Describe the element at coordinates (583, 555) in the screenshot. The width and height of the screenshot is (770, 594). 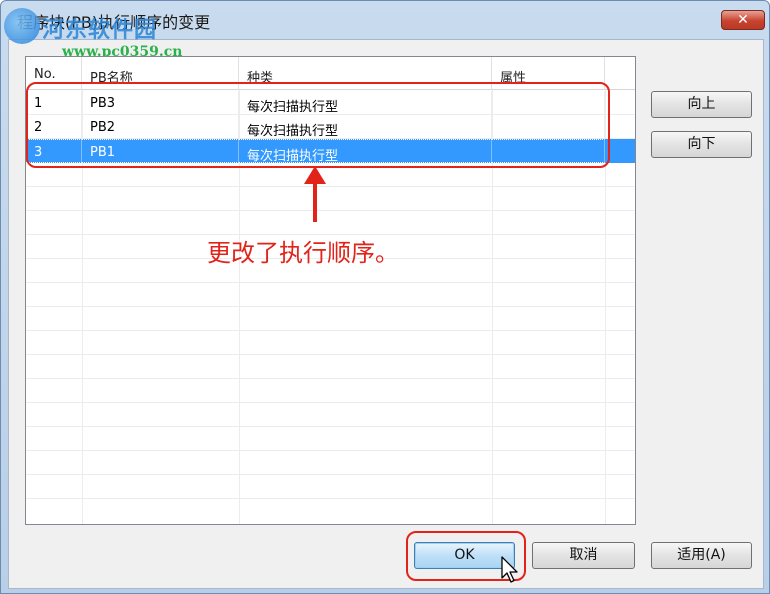
I see `cancel-button: 取消` at that location.